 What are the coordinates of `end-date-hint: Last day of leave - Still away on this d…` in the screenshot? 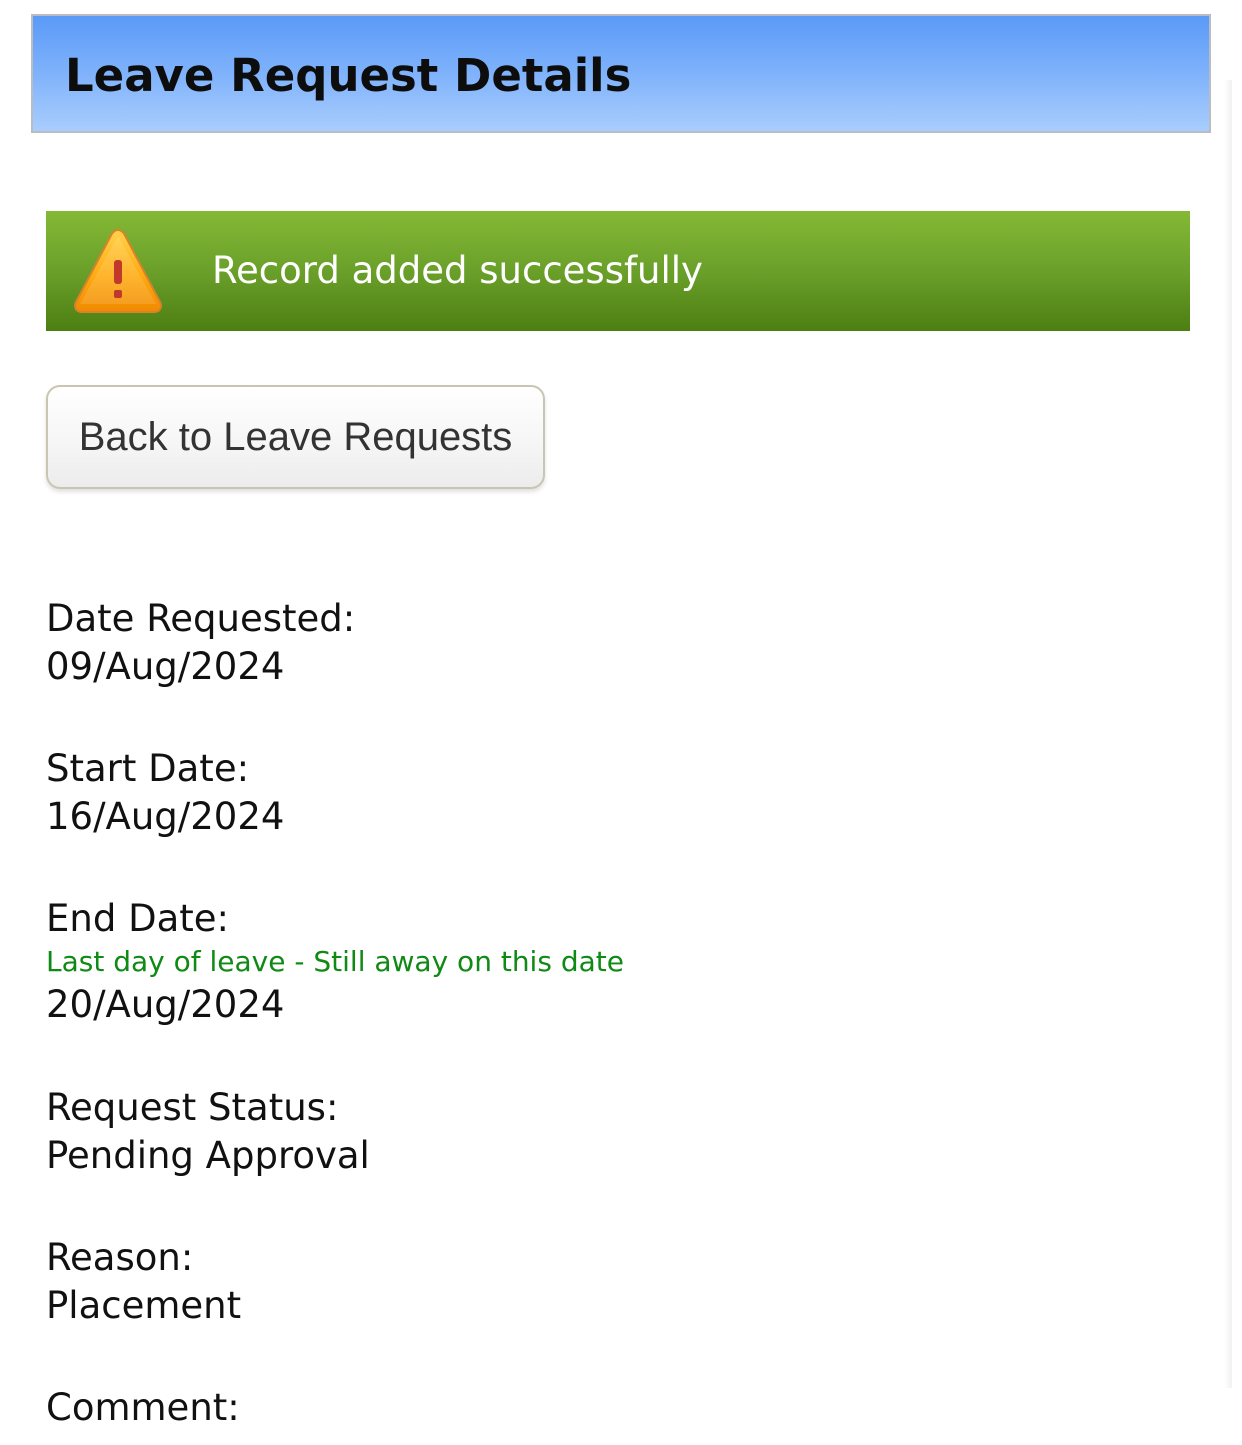 It's located at (335, 961).